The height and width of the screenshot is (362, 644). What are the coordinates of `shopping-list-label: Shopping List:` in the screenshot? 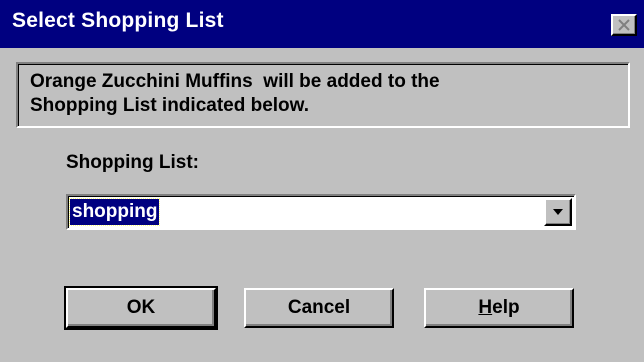 It's located at (132, 162).